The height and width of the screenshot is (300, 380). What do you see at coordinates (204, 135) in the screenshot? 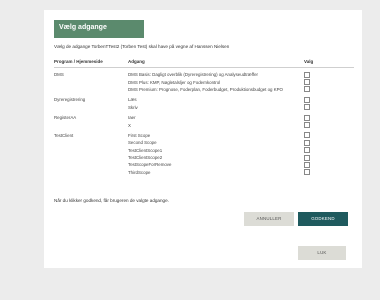
I see `table-row: TestClient First Scope` at bounding box center [204, 135].